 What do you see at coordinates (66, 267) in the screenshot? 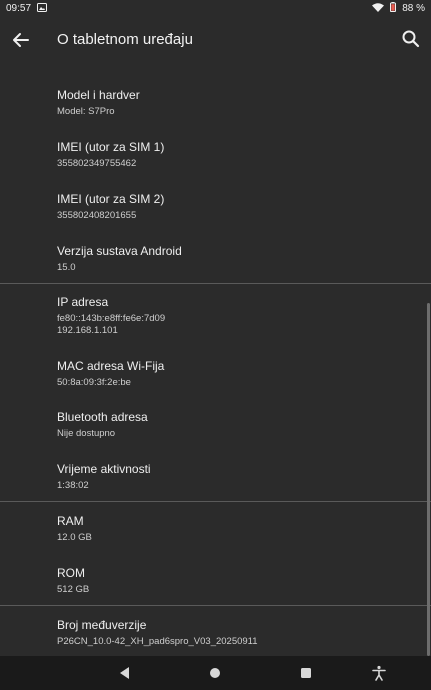
I see `item-value: 15.0` at bounding box center [66, 267].